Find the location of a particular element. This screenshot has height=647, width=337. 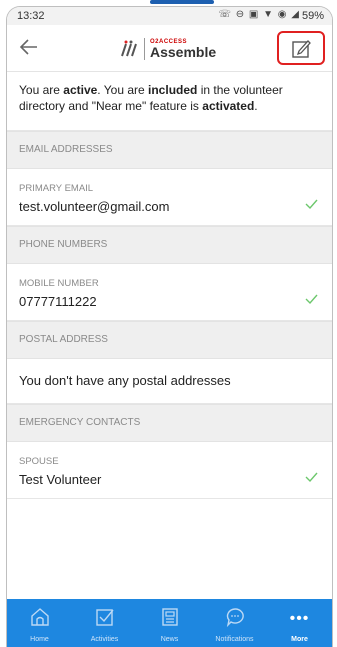

item-label: SPOUSE is located at coordinates (39, 461).